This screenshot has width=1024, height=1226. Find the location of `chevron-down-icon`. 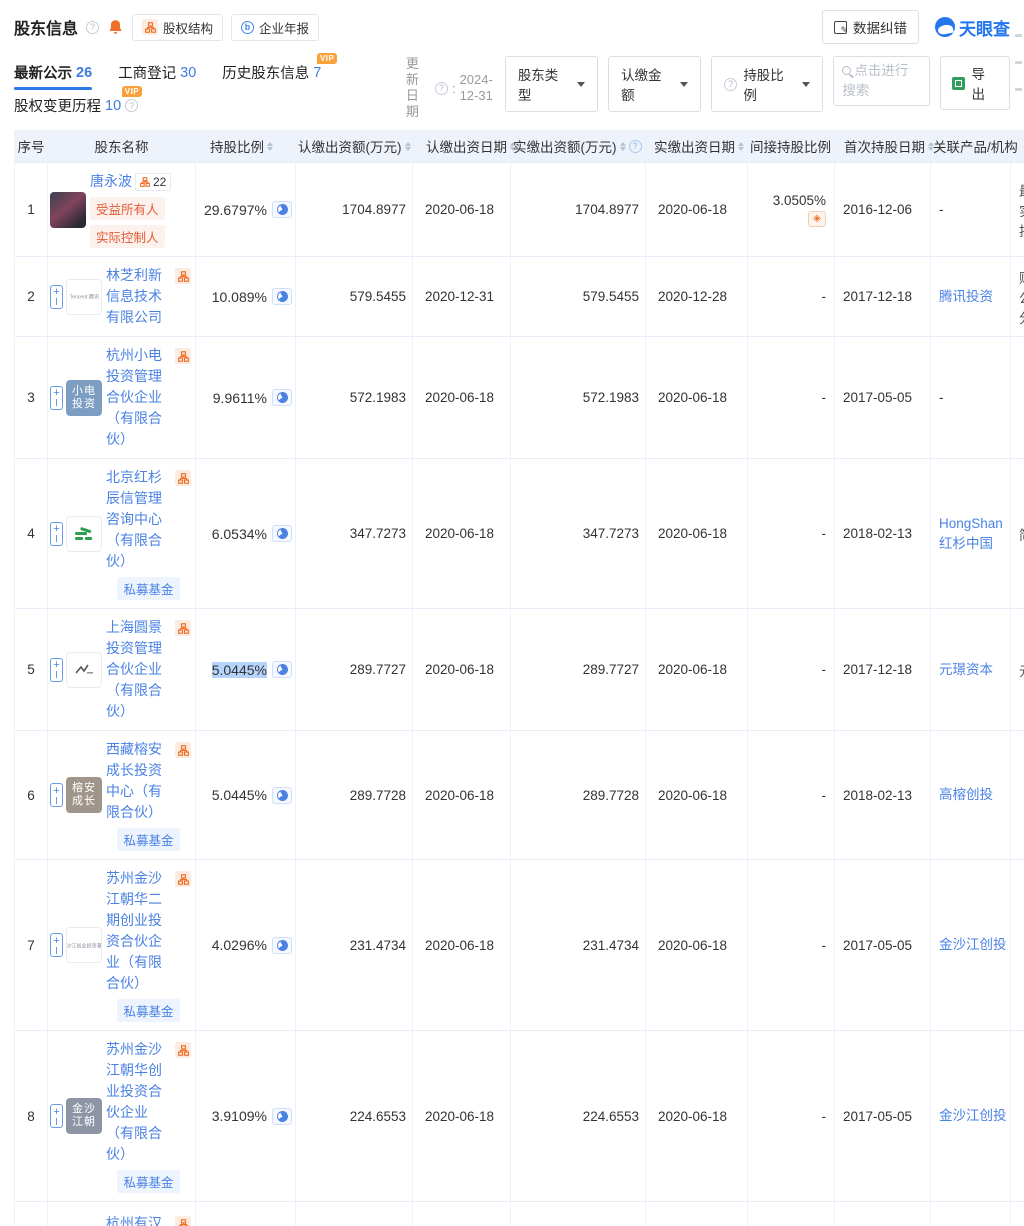

chevron-down-icon is located at coordinates (581, 84).